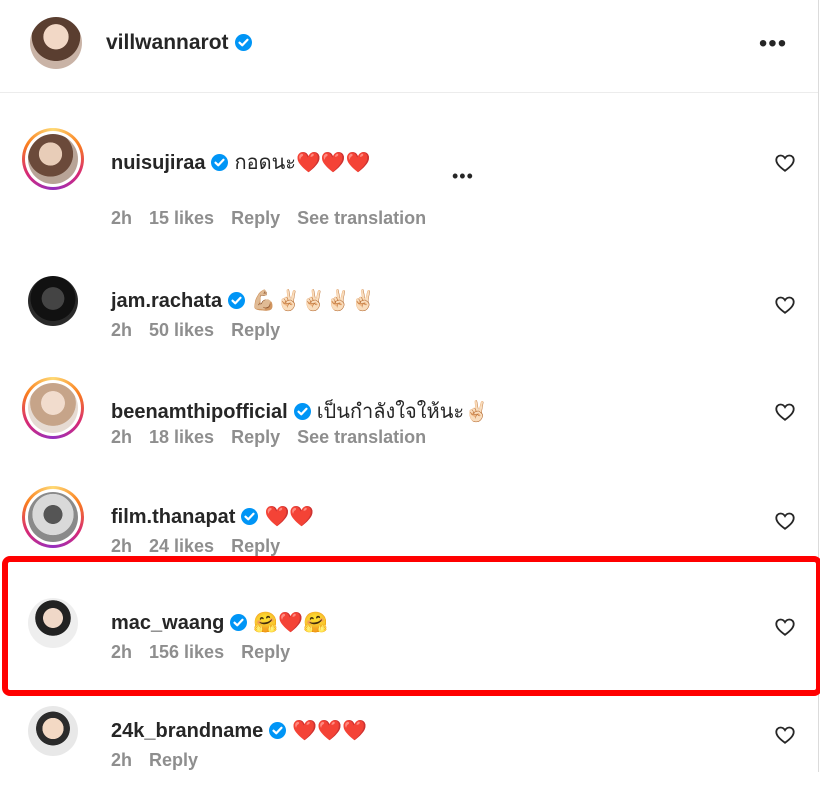  I want to click on comment-likes: 24 likes, so click(181, 546).